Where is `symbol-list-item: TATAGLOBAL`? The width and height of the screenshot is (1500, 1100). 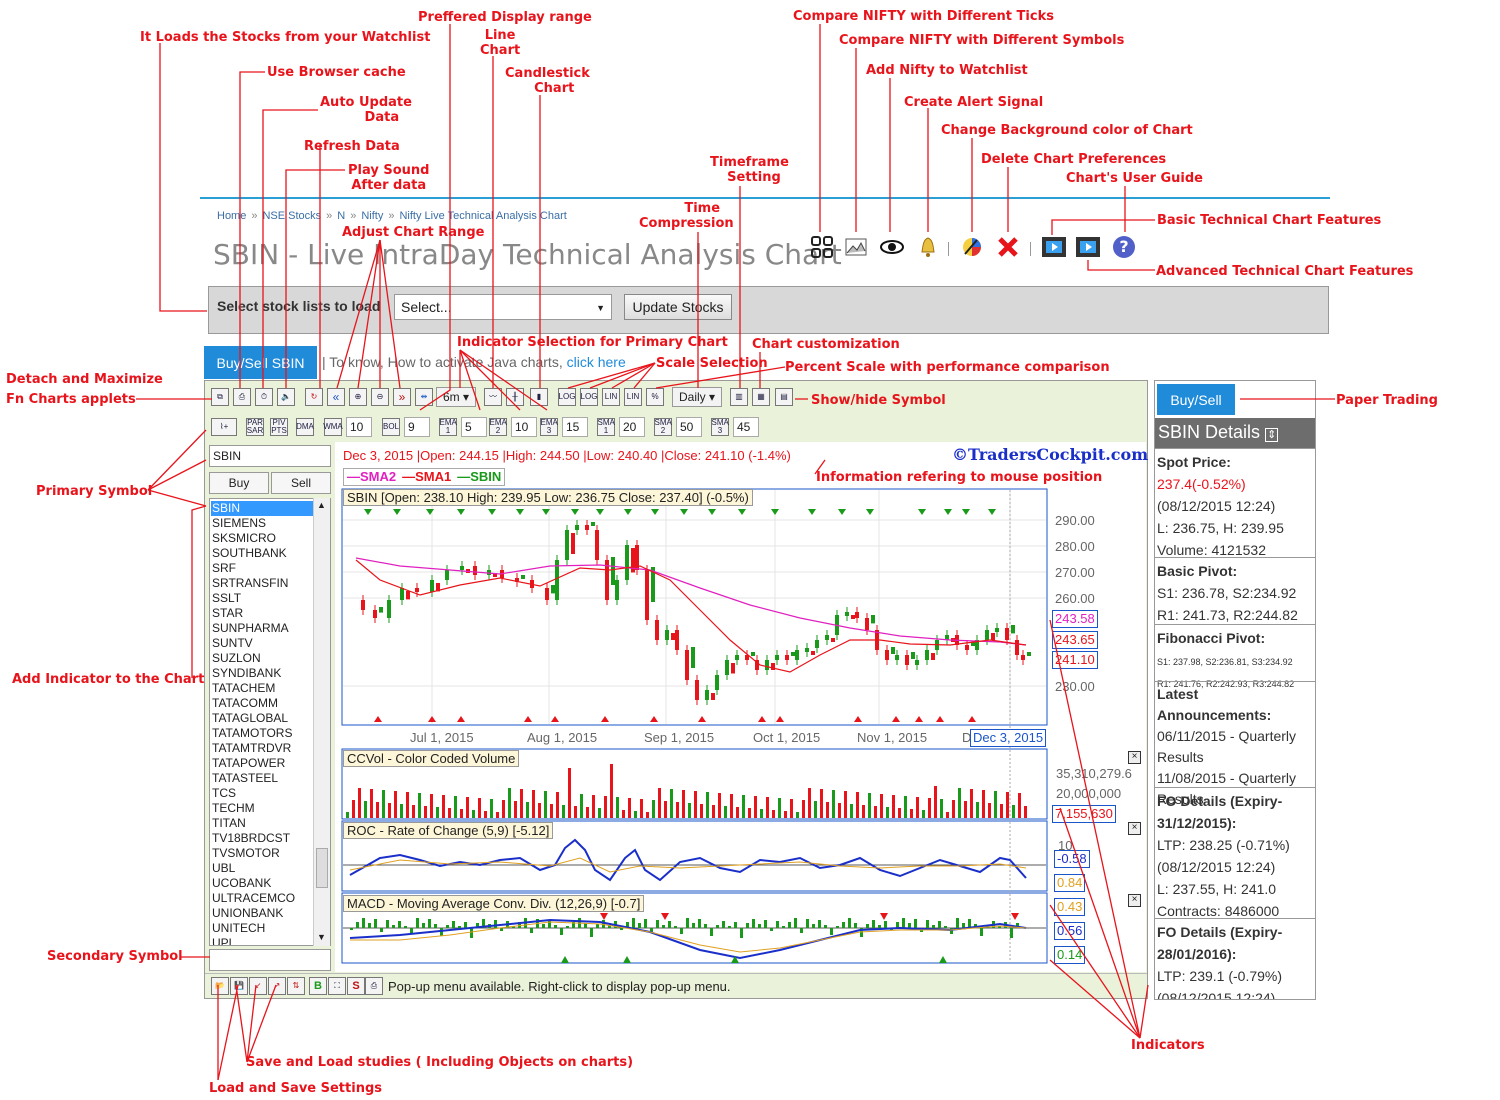
symbol-list-item: TATAGLOBAL is located at coordinates (263, 718).